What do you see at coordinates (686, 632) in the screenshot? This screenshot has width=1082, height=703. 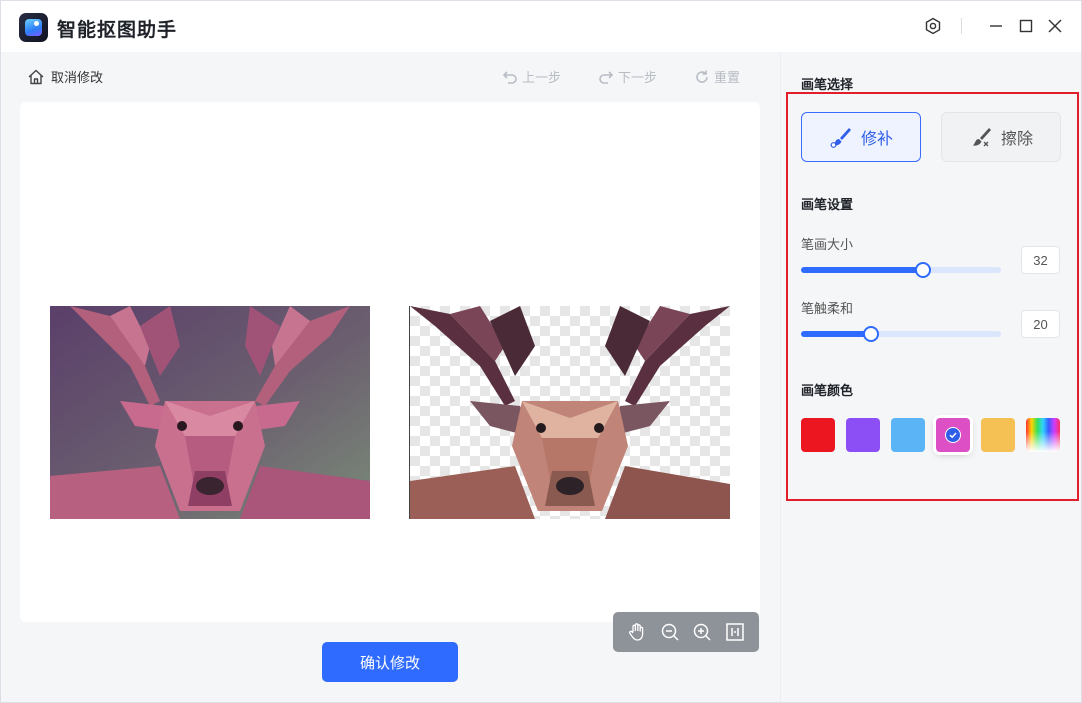 I see `view-controls` at bounding box center [686, 632].